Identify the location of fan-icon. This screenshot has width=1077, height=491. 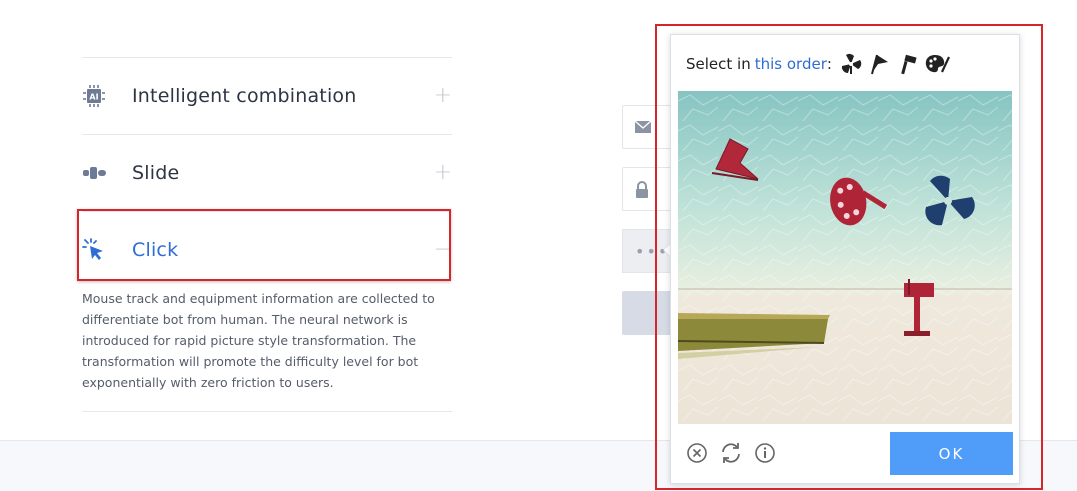
(851, 63).